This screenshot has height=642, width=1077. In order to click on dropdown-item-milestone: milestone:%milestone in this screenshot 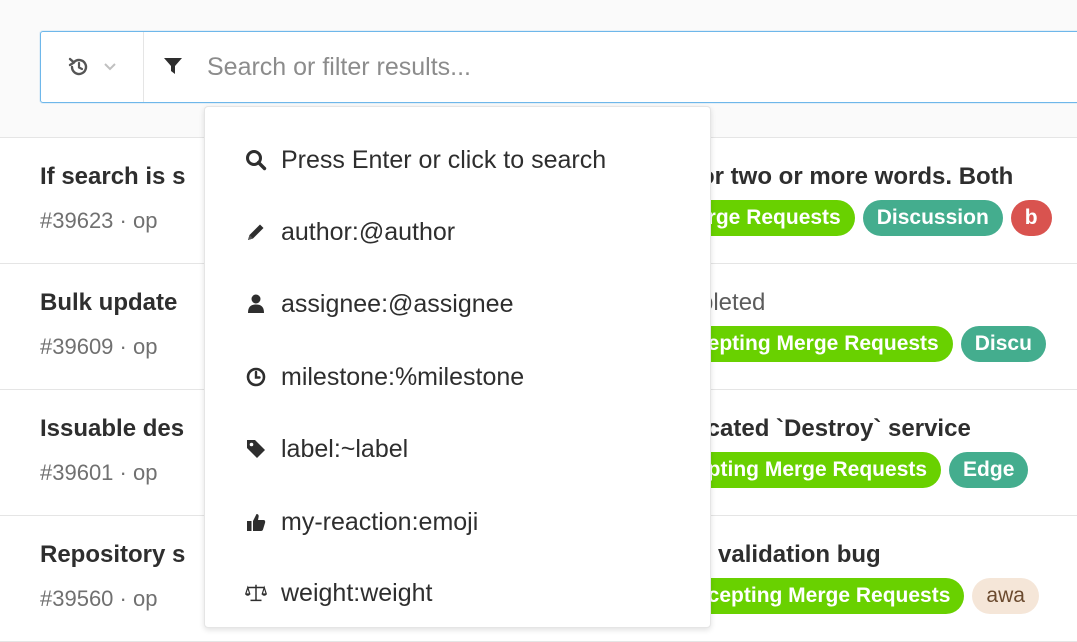, I will do `click(384, 377)`.